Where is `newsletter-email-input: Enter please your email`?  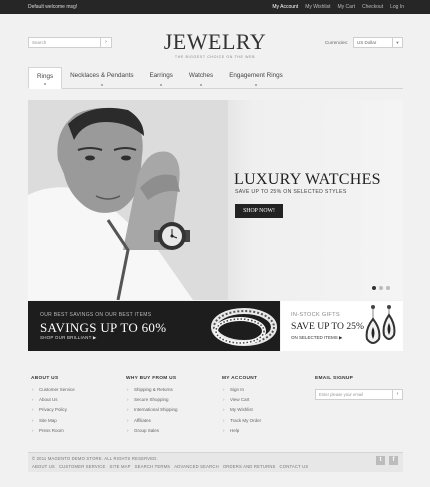 newsletter-email-input: Enter please your email is located at coordinates (354, 394).